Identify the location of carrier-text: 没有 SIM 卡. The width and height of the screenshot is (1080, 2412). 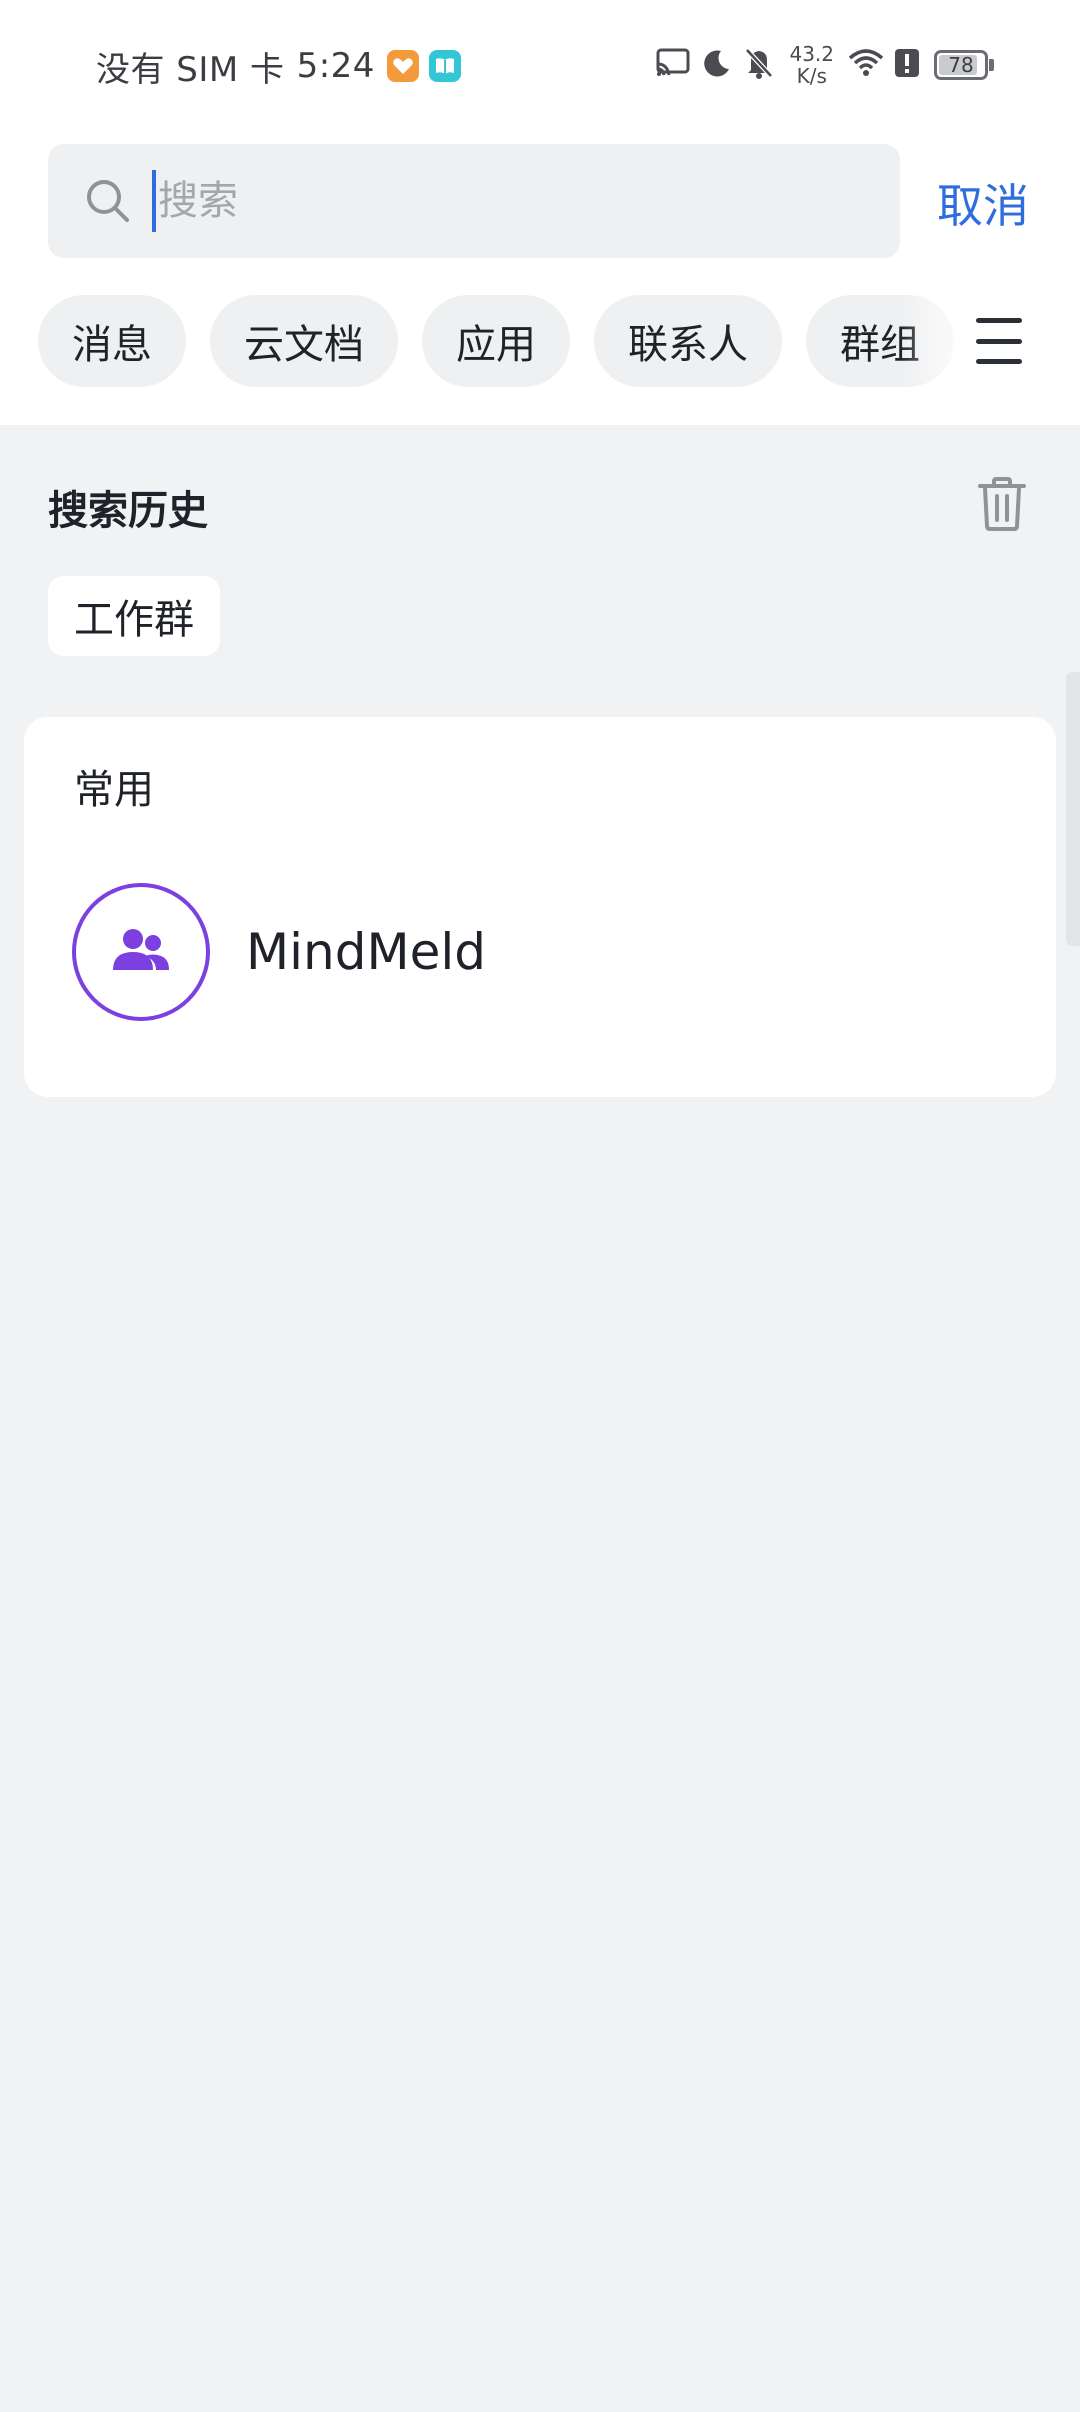
(190, 69).